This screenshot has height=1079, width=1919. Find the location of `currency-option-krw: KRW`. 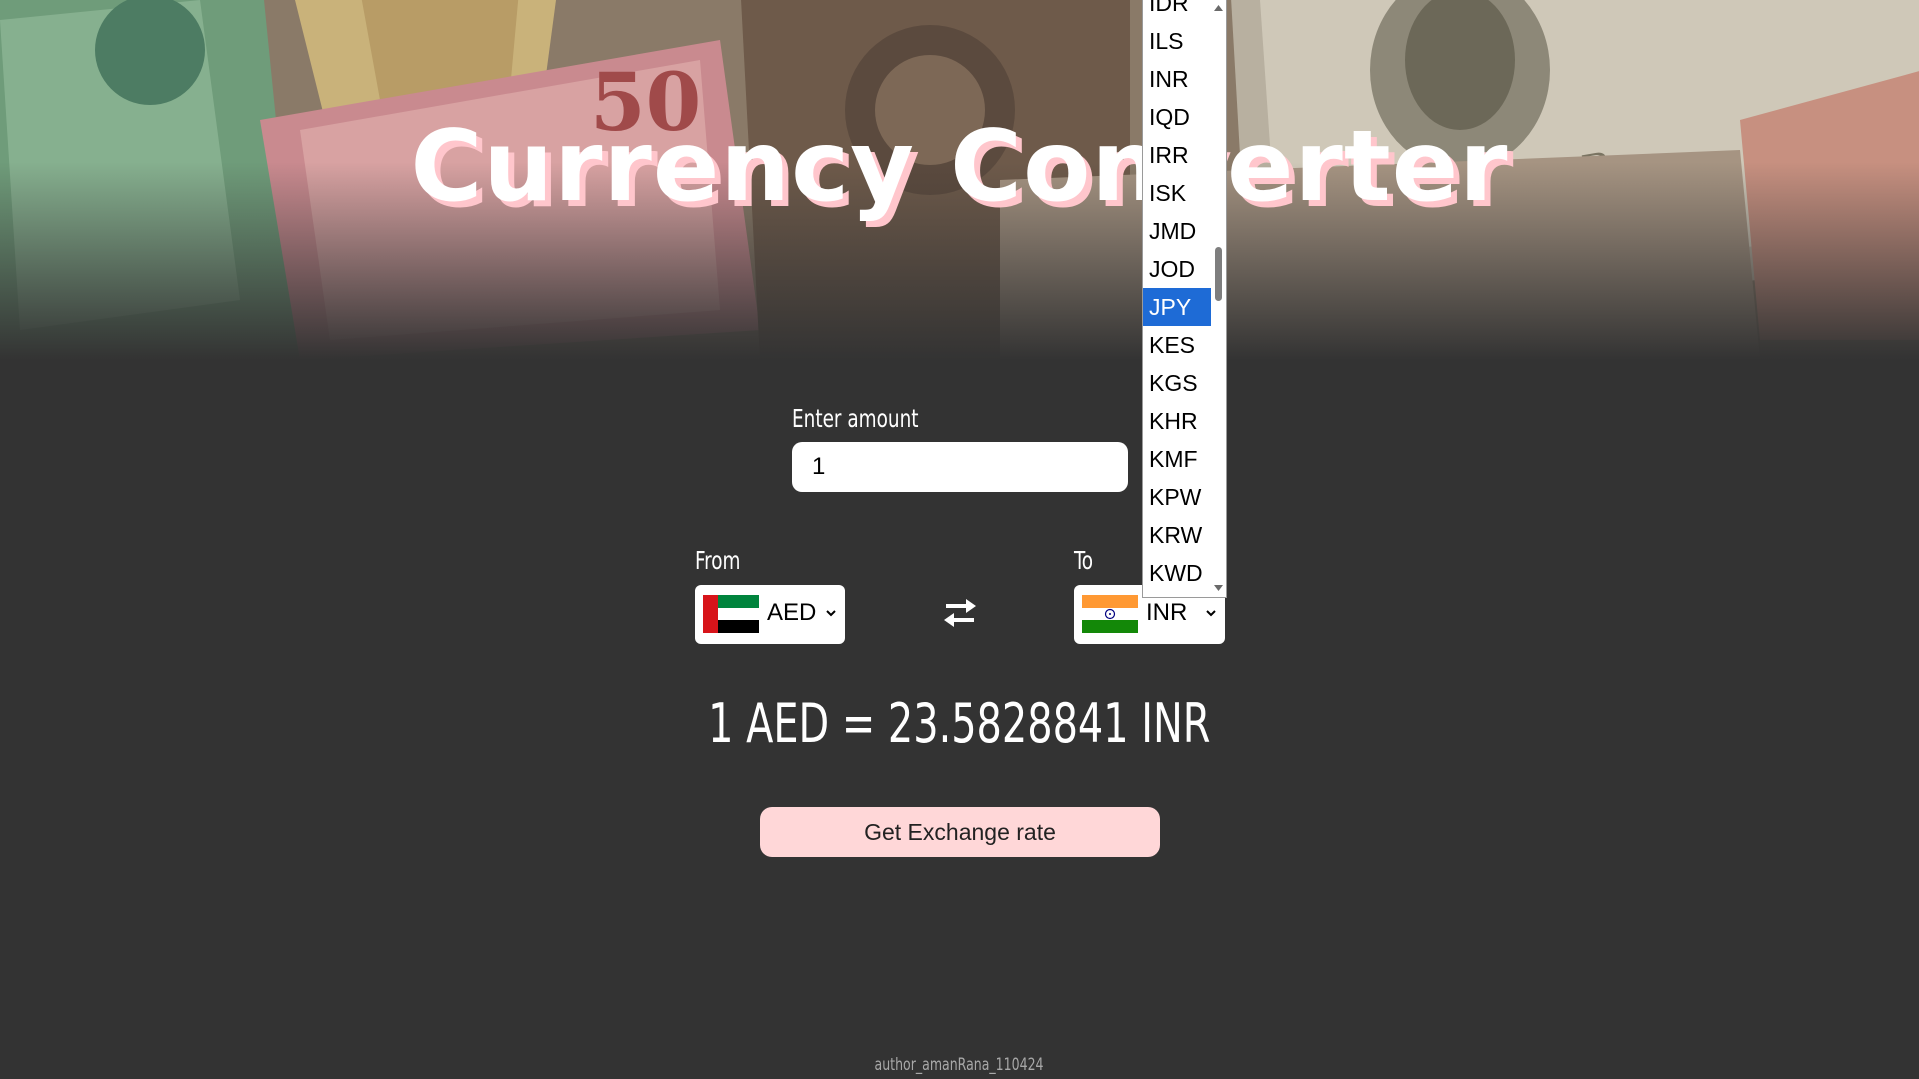

currency-option-krw: KRW is located at coordinates (1177, 535).